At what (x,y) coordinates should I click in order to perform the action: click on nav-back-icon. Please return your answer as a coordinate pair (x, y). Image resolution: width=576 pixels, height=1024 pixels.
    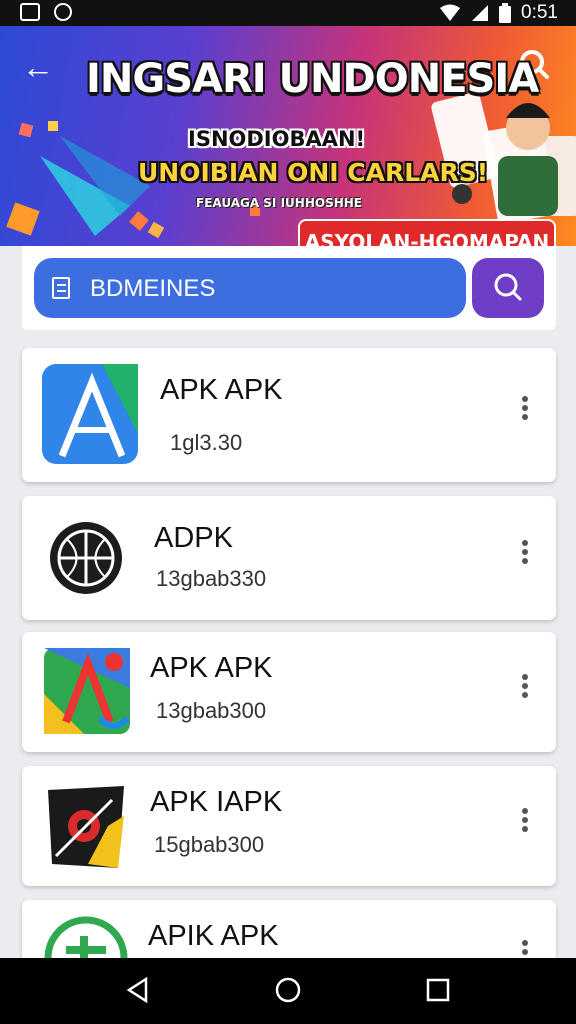
    Looking at the image, I should click on (138, 990).